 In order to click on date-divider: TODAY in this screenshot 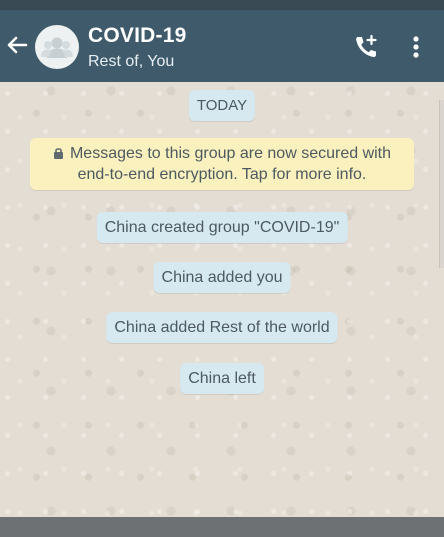, I will do `click(222, 105)`.